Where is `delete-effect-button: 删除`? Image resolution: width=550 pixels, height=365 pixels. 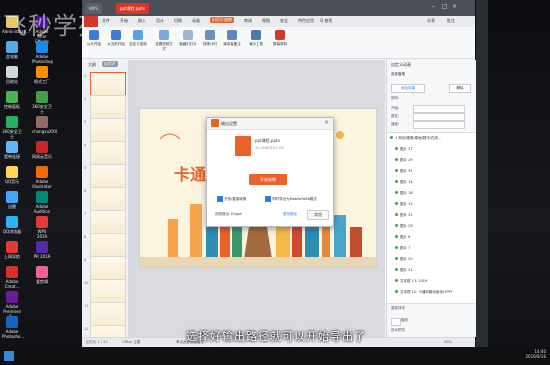 delete-effect-button: 删除 is located at coordinates (460, 88).